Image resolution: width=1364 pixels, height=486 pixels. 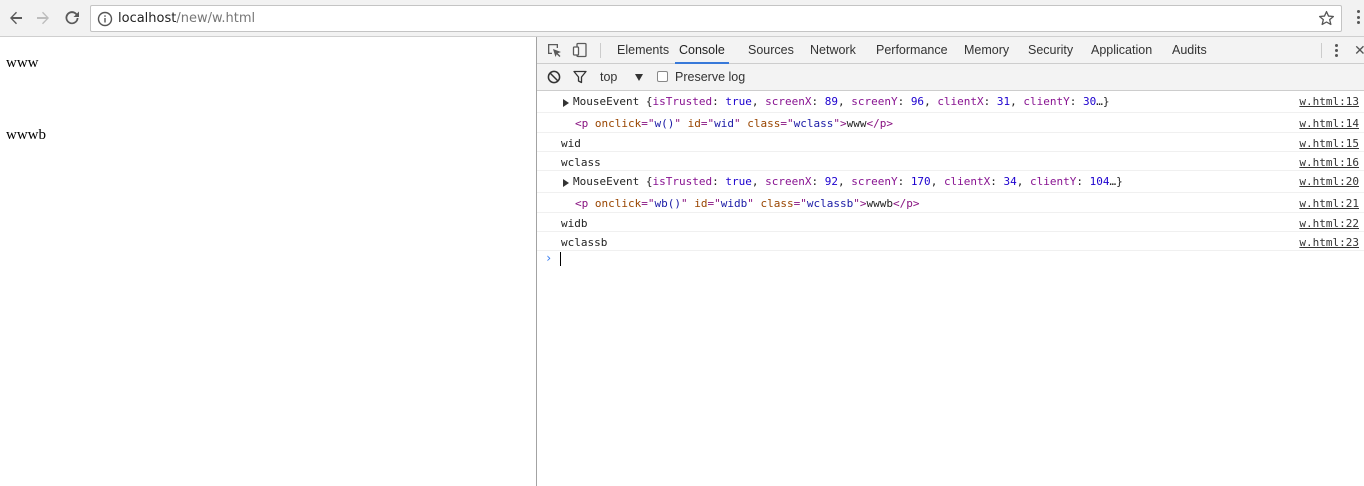 What do you see at coordinates (1329, 143) in the screenshot?
I see `source-link: w.html:15` at bounding box center [1329, 143].